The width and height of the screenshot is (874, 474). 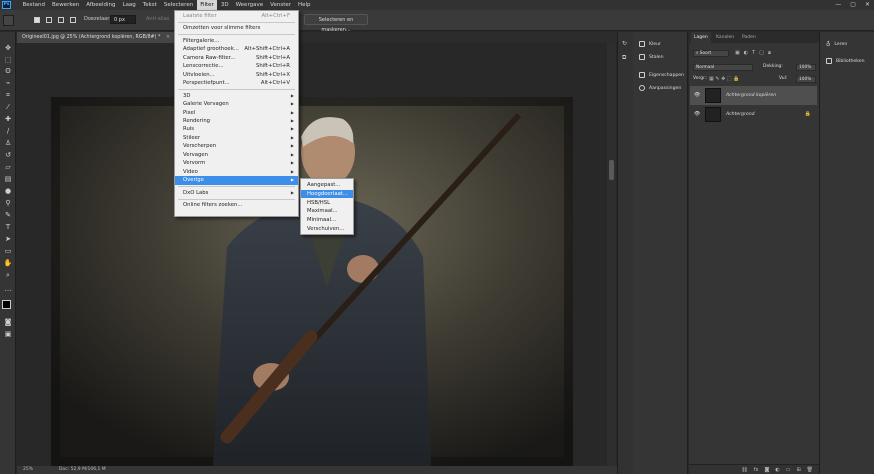 What do you see at coordinates (8, 179) in the screenshot?
I see `gradient-tool-icon: ▤` at bounding box center [8, 179].